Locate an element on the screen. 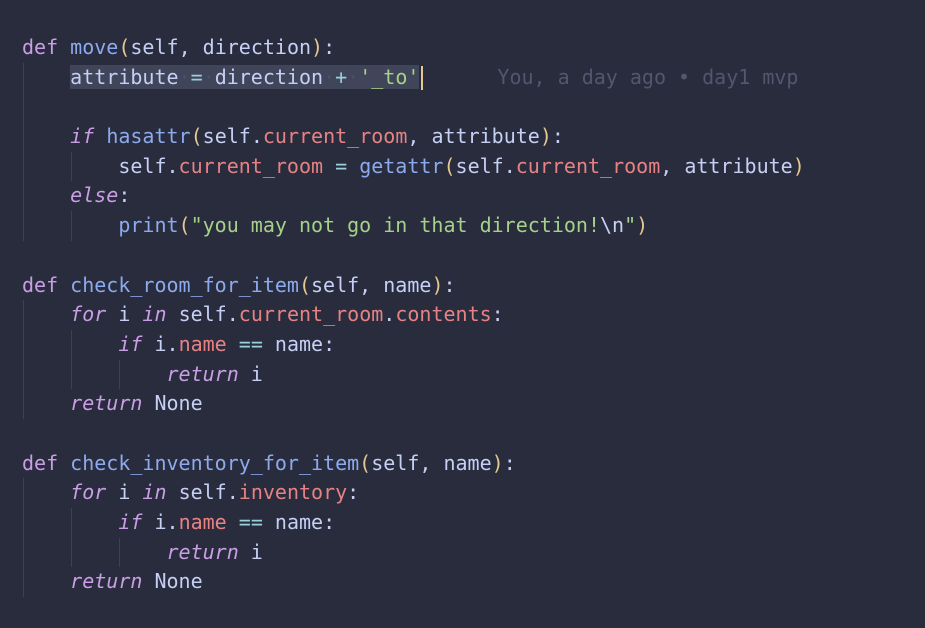  code-token: direction is located at coordinates (257, 47).